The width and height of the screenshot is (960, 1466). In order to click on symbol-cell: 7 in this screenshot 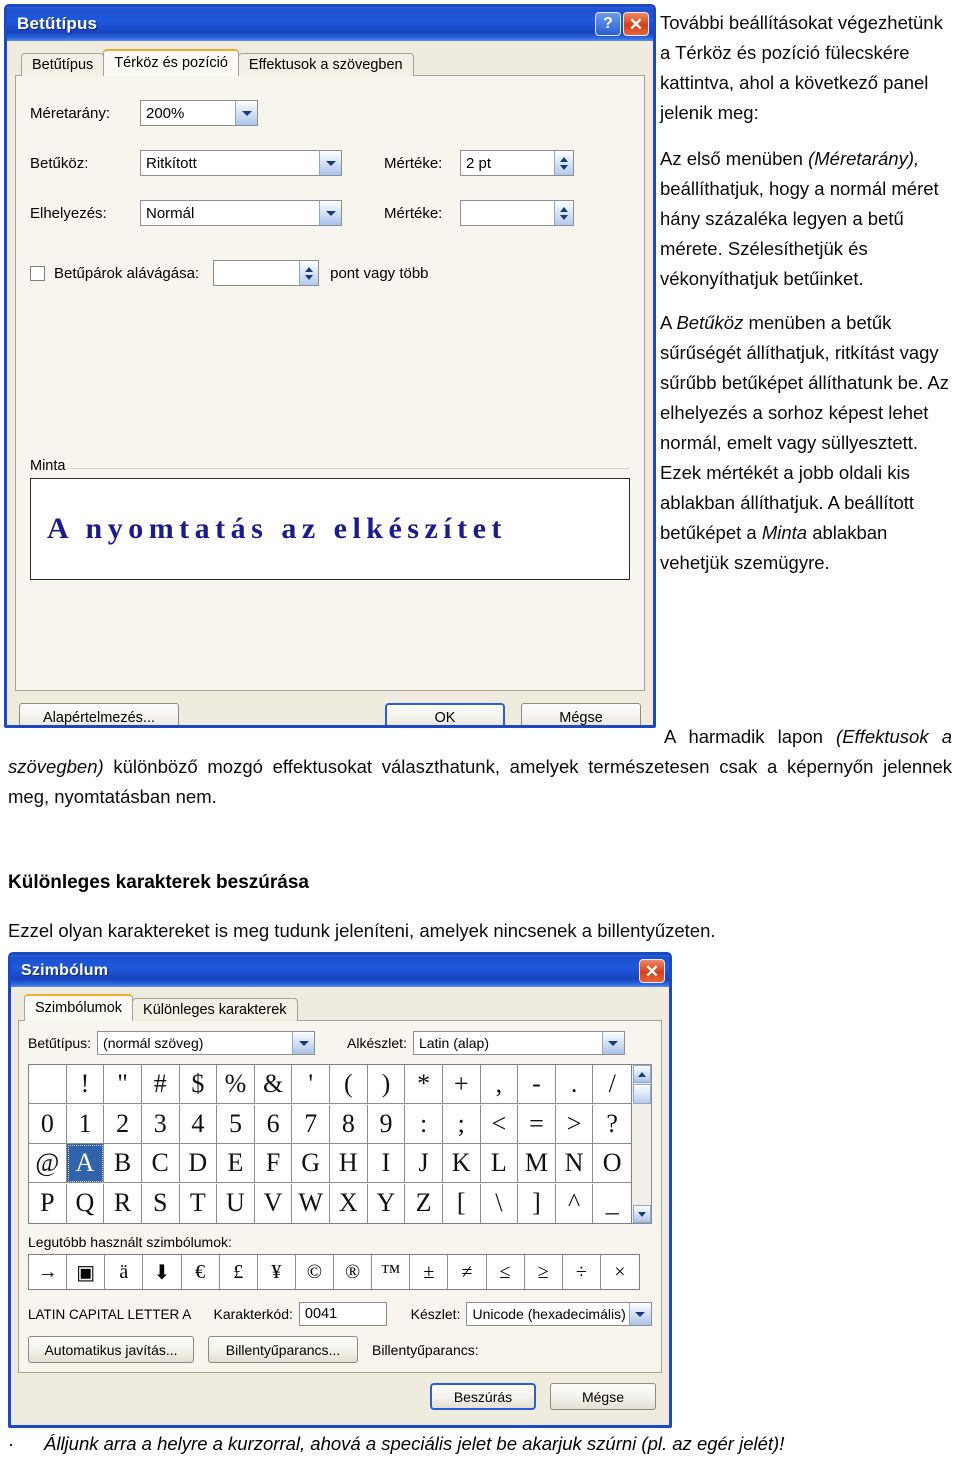, I will do `click(311, 1124)`.